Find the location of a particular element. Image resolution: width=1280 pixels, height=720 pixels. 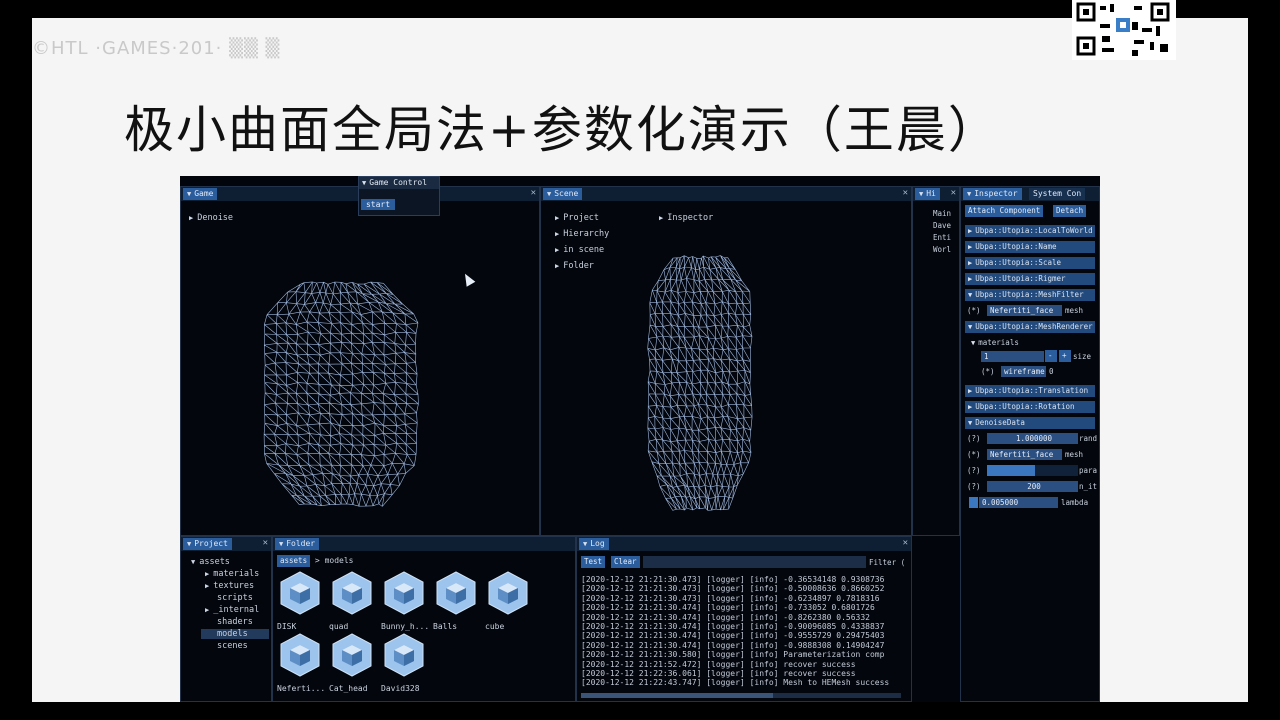

asset-tile: quad is located at coordinates (353, 601).